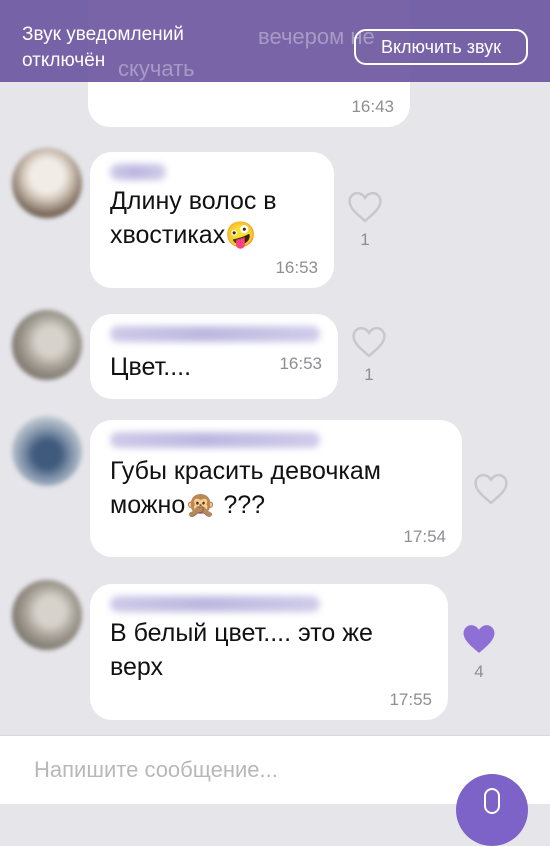  Describe the element at coordinates (201, 505) in the screenshot. I see `emoji: 🙊` at that location.